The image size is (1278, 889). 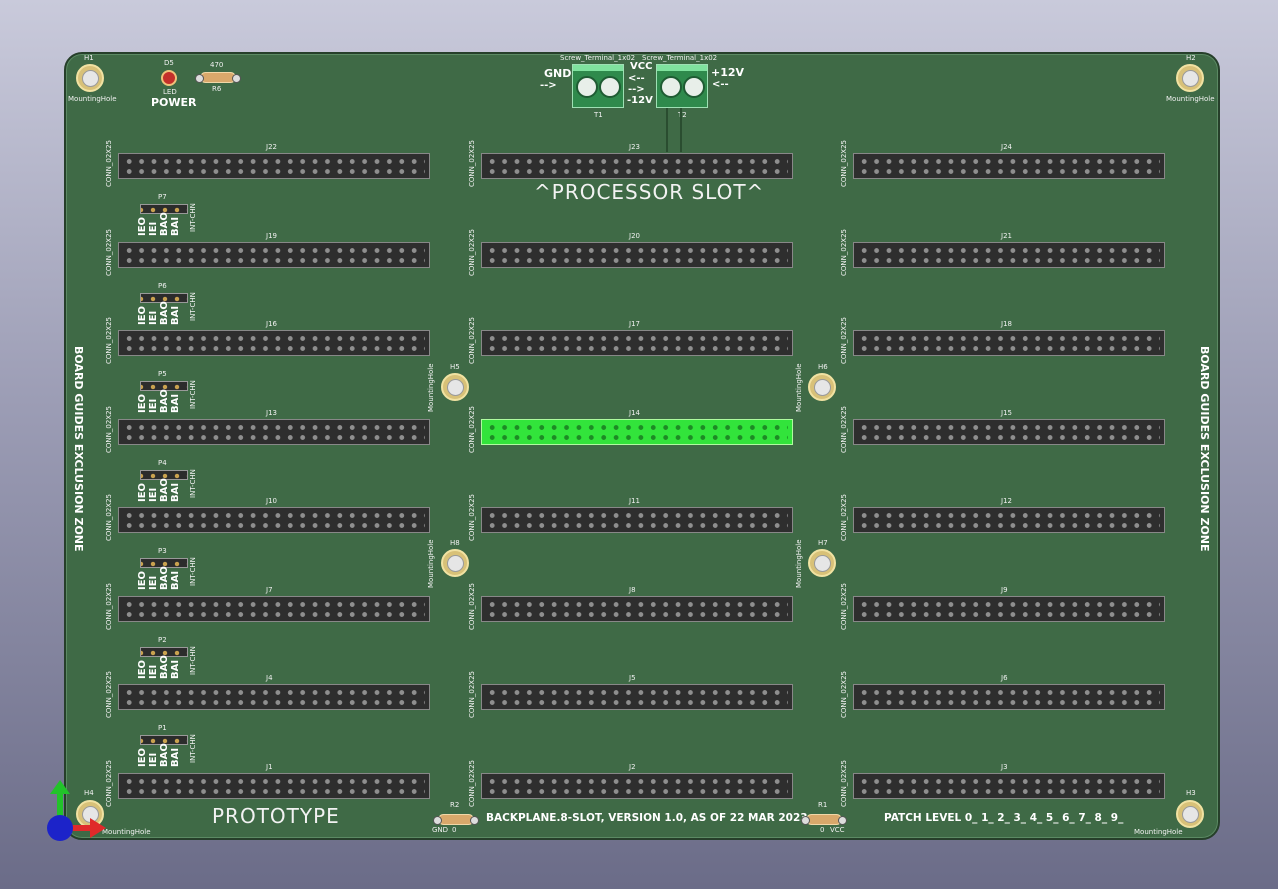 I want to click on resistor-r1, so click(x=824, y=819).